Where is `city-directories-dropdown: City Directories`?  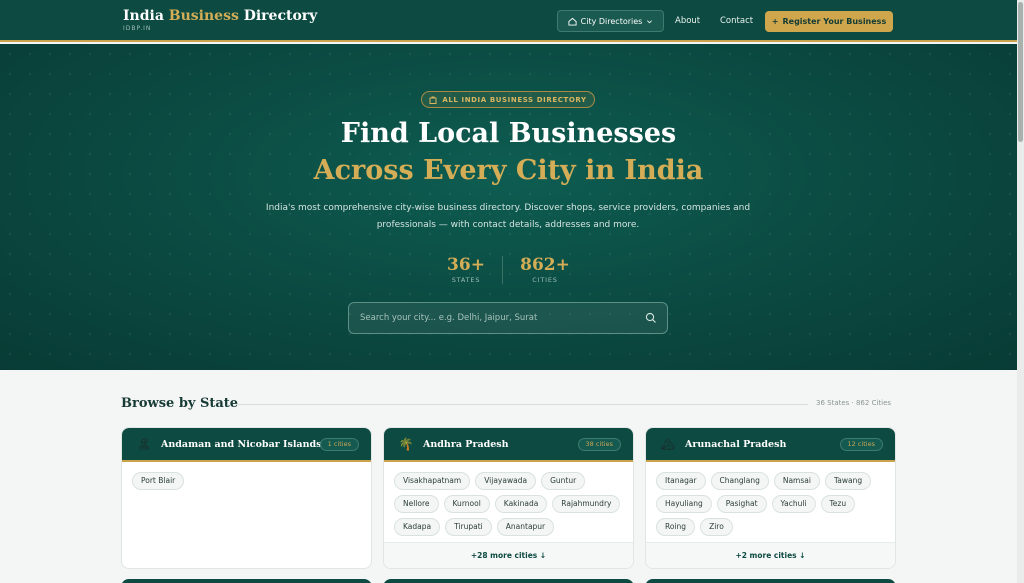 city-directories-dropdown: City Directories is located at coordinates (610, 21).